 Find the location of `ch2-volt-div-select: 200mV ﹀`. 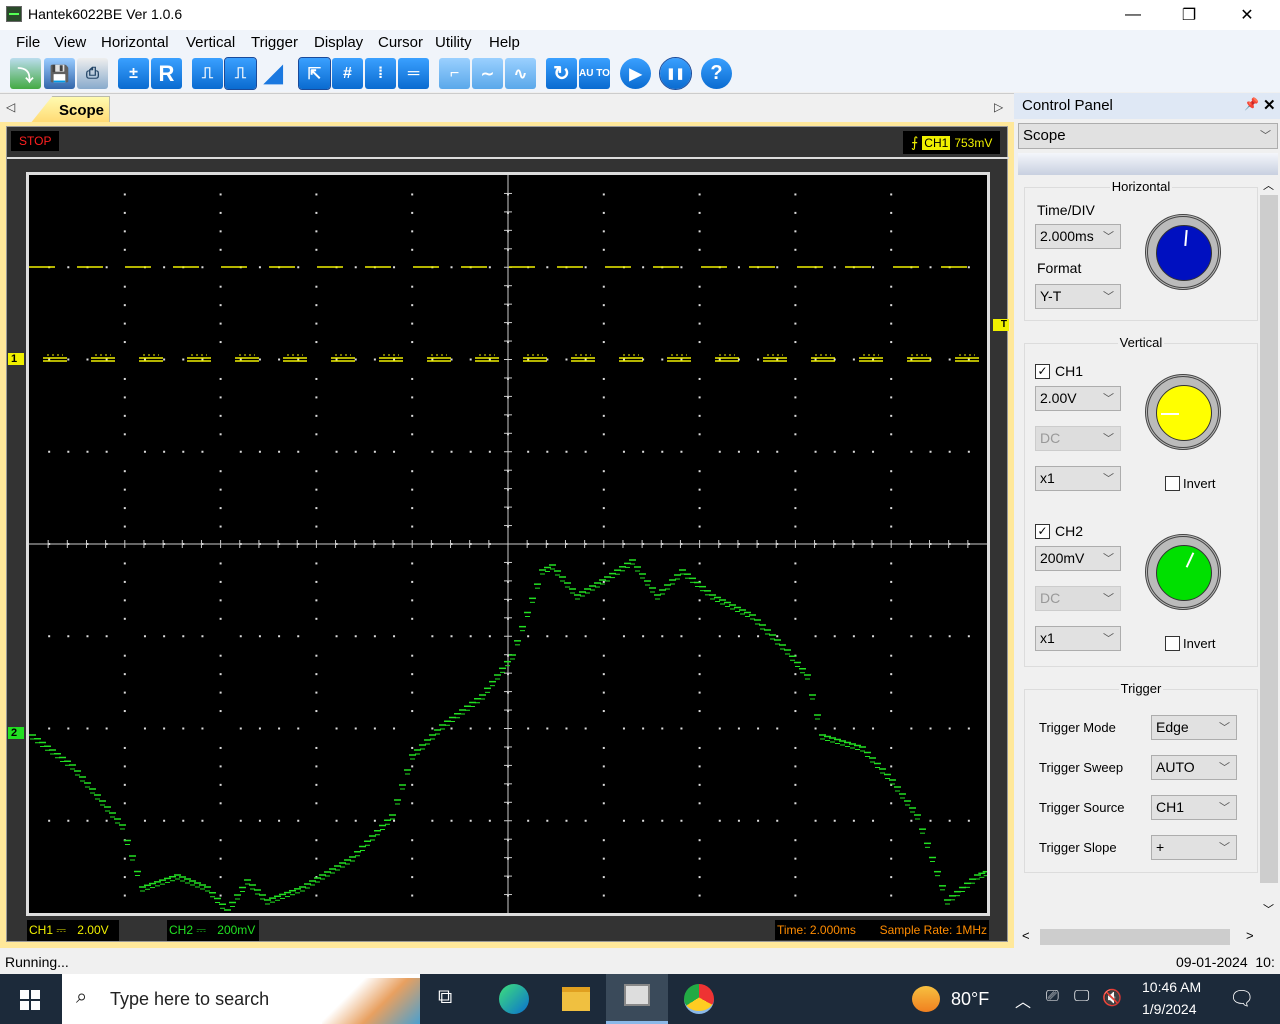

ch2-volt-div-select: 200mV ﹀ is located at coordinates (1078, 558).